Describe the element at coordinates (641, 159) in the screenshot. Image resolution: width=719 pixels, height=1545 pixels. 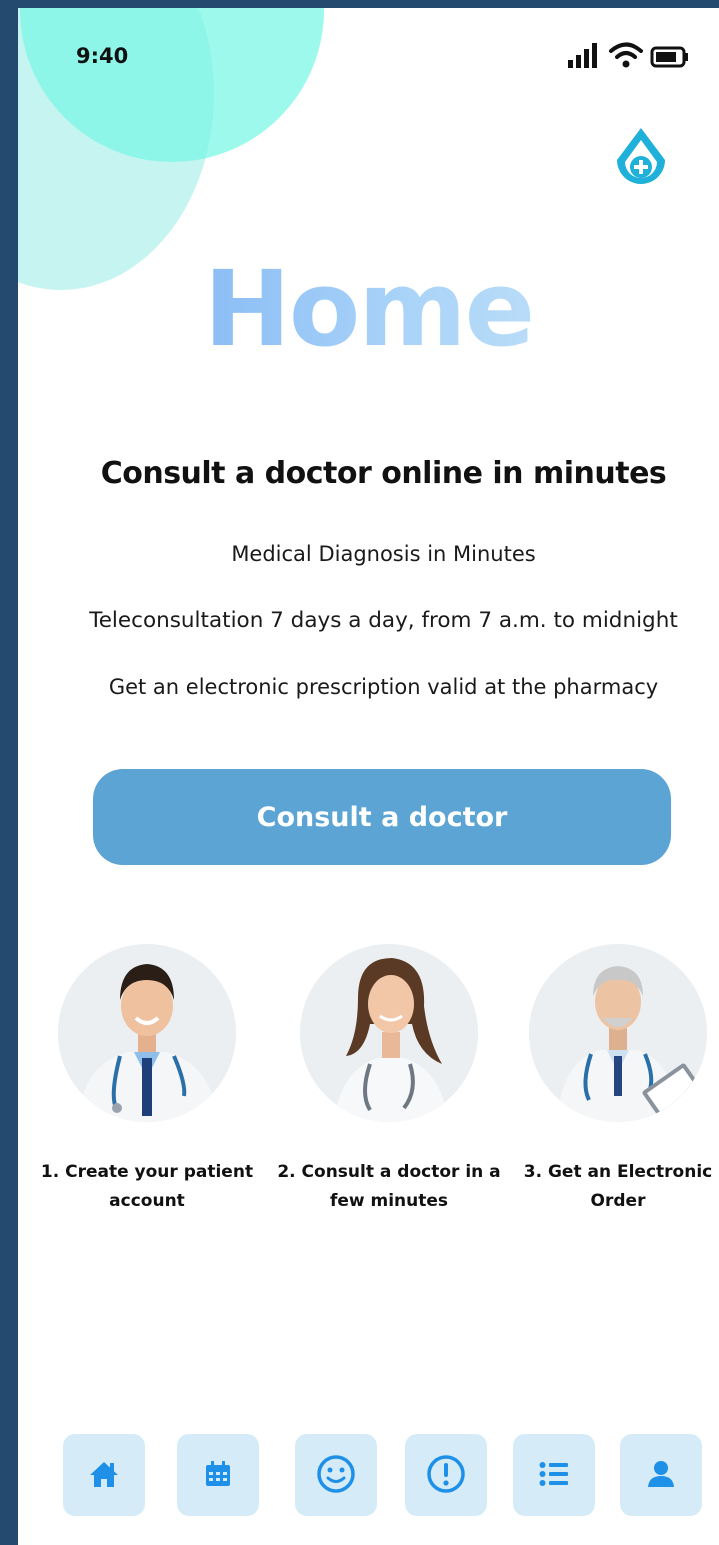
I see `medical-logo-icon` at that location.